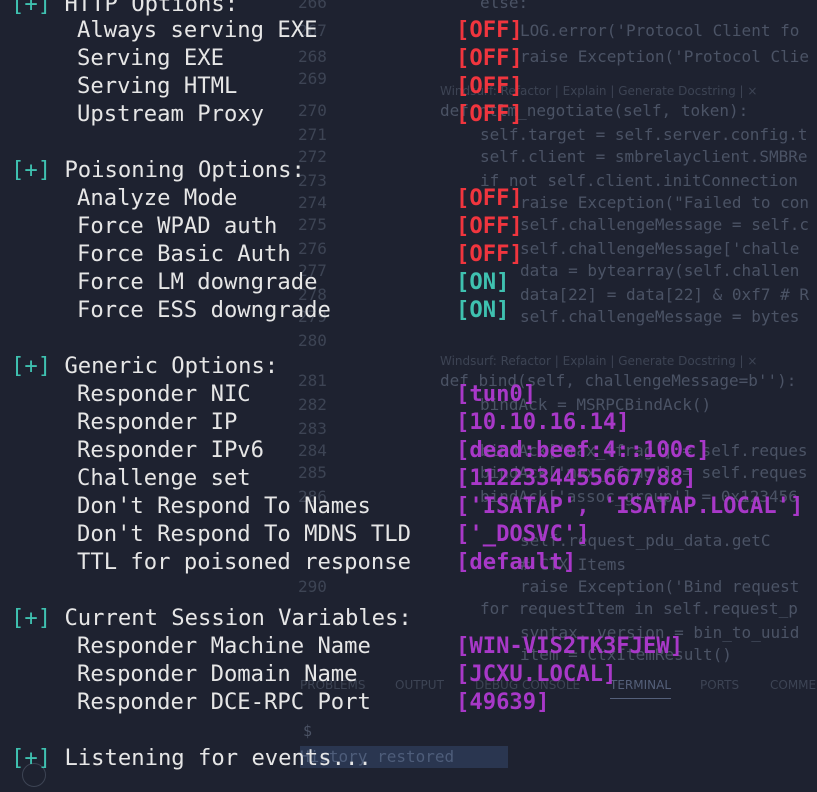 Image resolution: width=817 pixels, height=792 pixels. Describe the element at coordinates (630, 506) in the screenshot. I see `option-value: ['ISATAP', 'ISATAP.LOCAL']` at that location.